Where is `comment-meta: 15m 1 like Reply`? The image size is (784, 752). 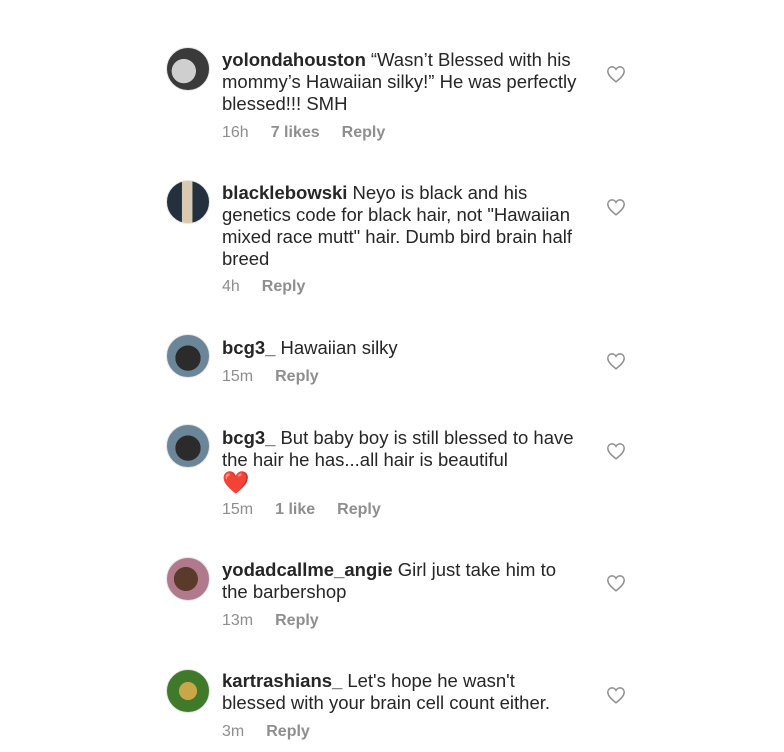 comment-meta: 15m 1 like Reply is located at coordinates (301, 510).